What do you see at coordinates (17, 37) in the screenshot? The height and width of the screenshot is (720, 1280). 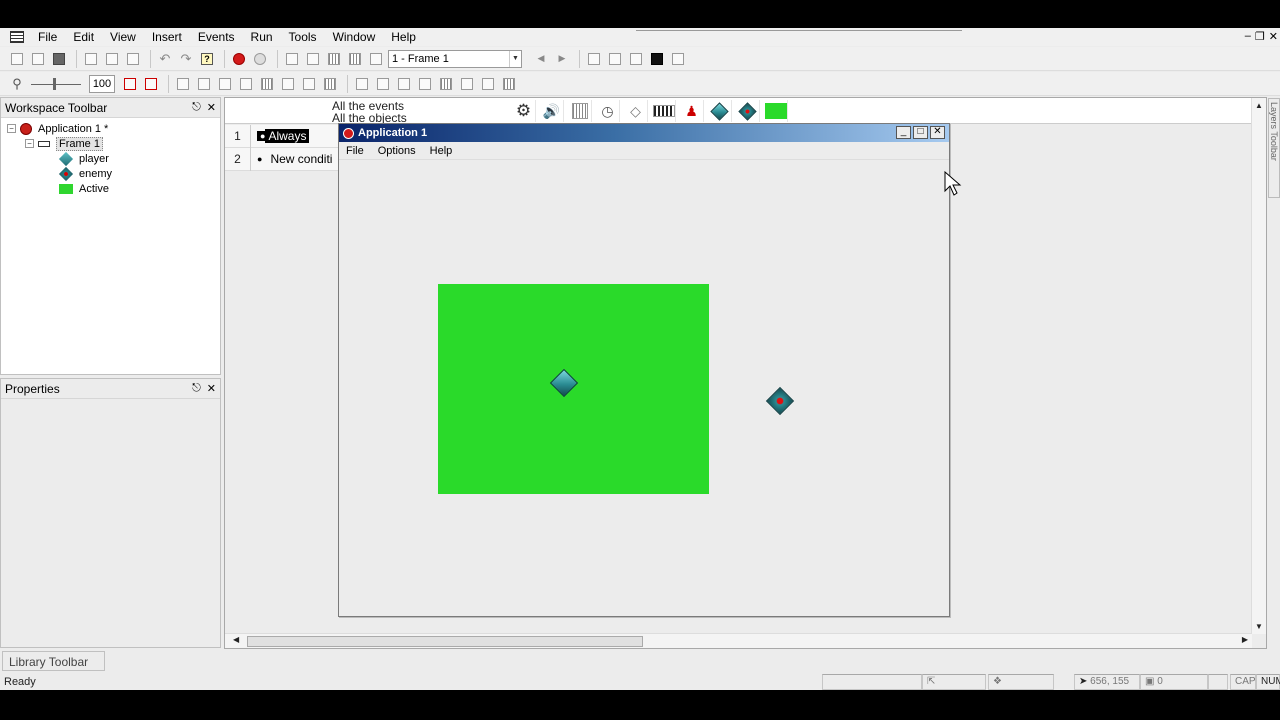 I see `app-menu-icon` at bounding box center [17, 37].